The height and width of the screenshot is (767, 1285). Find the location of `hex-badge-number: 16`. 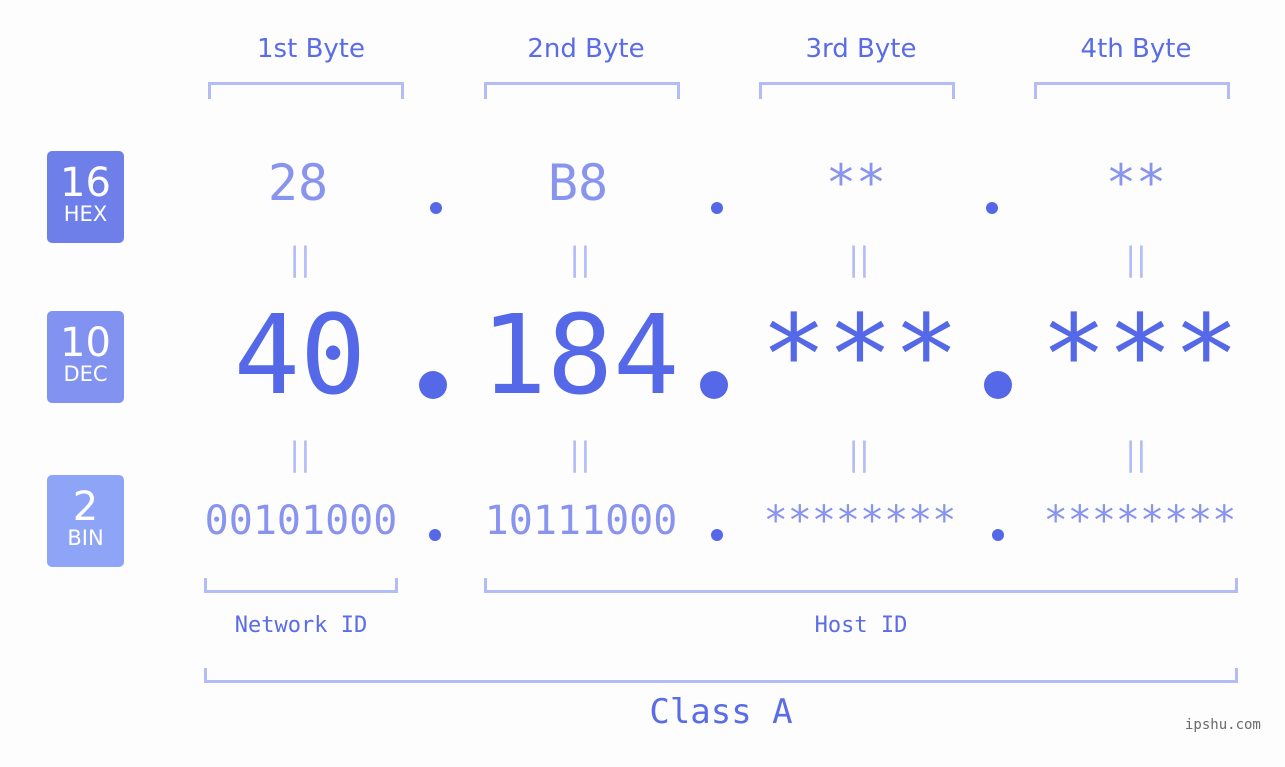

hex-badge-number: 16 is located at coordinates (85, 183).